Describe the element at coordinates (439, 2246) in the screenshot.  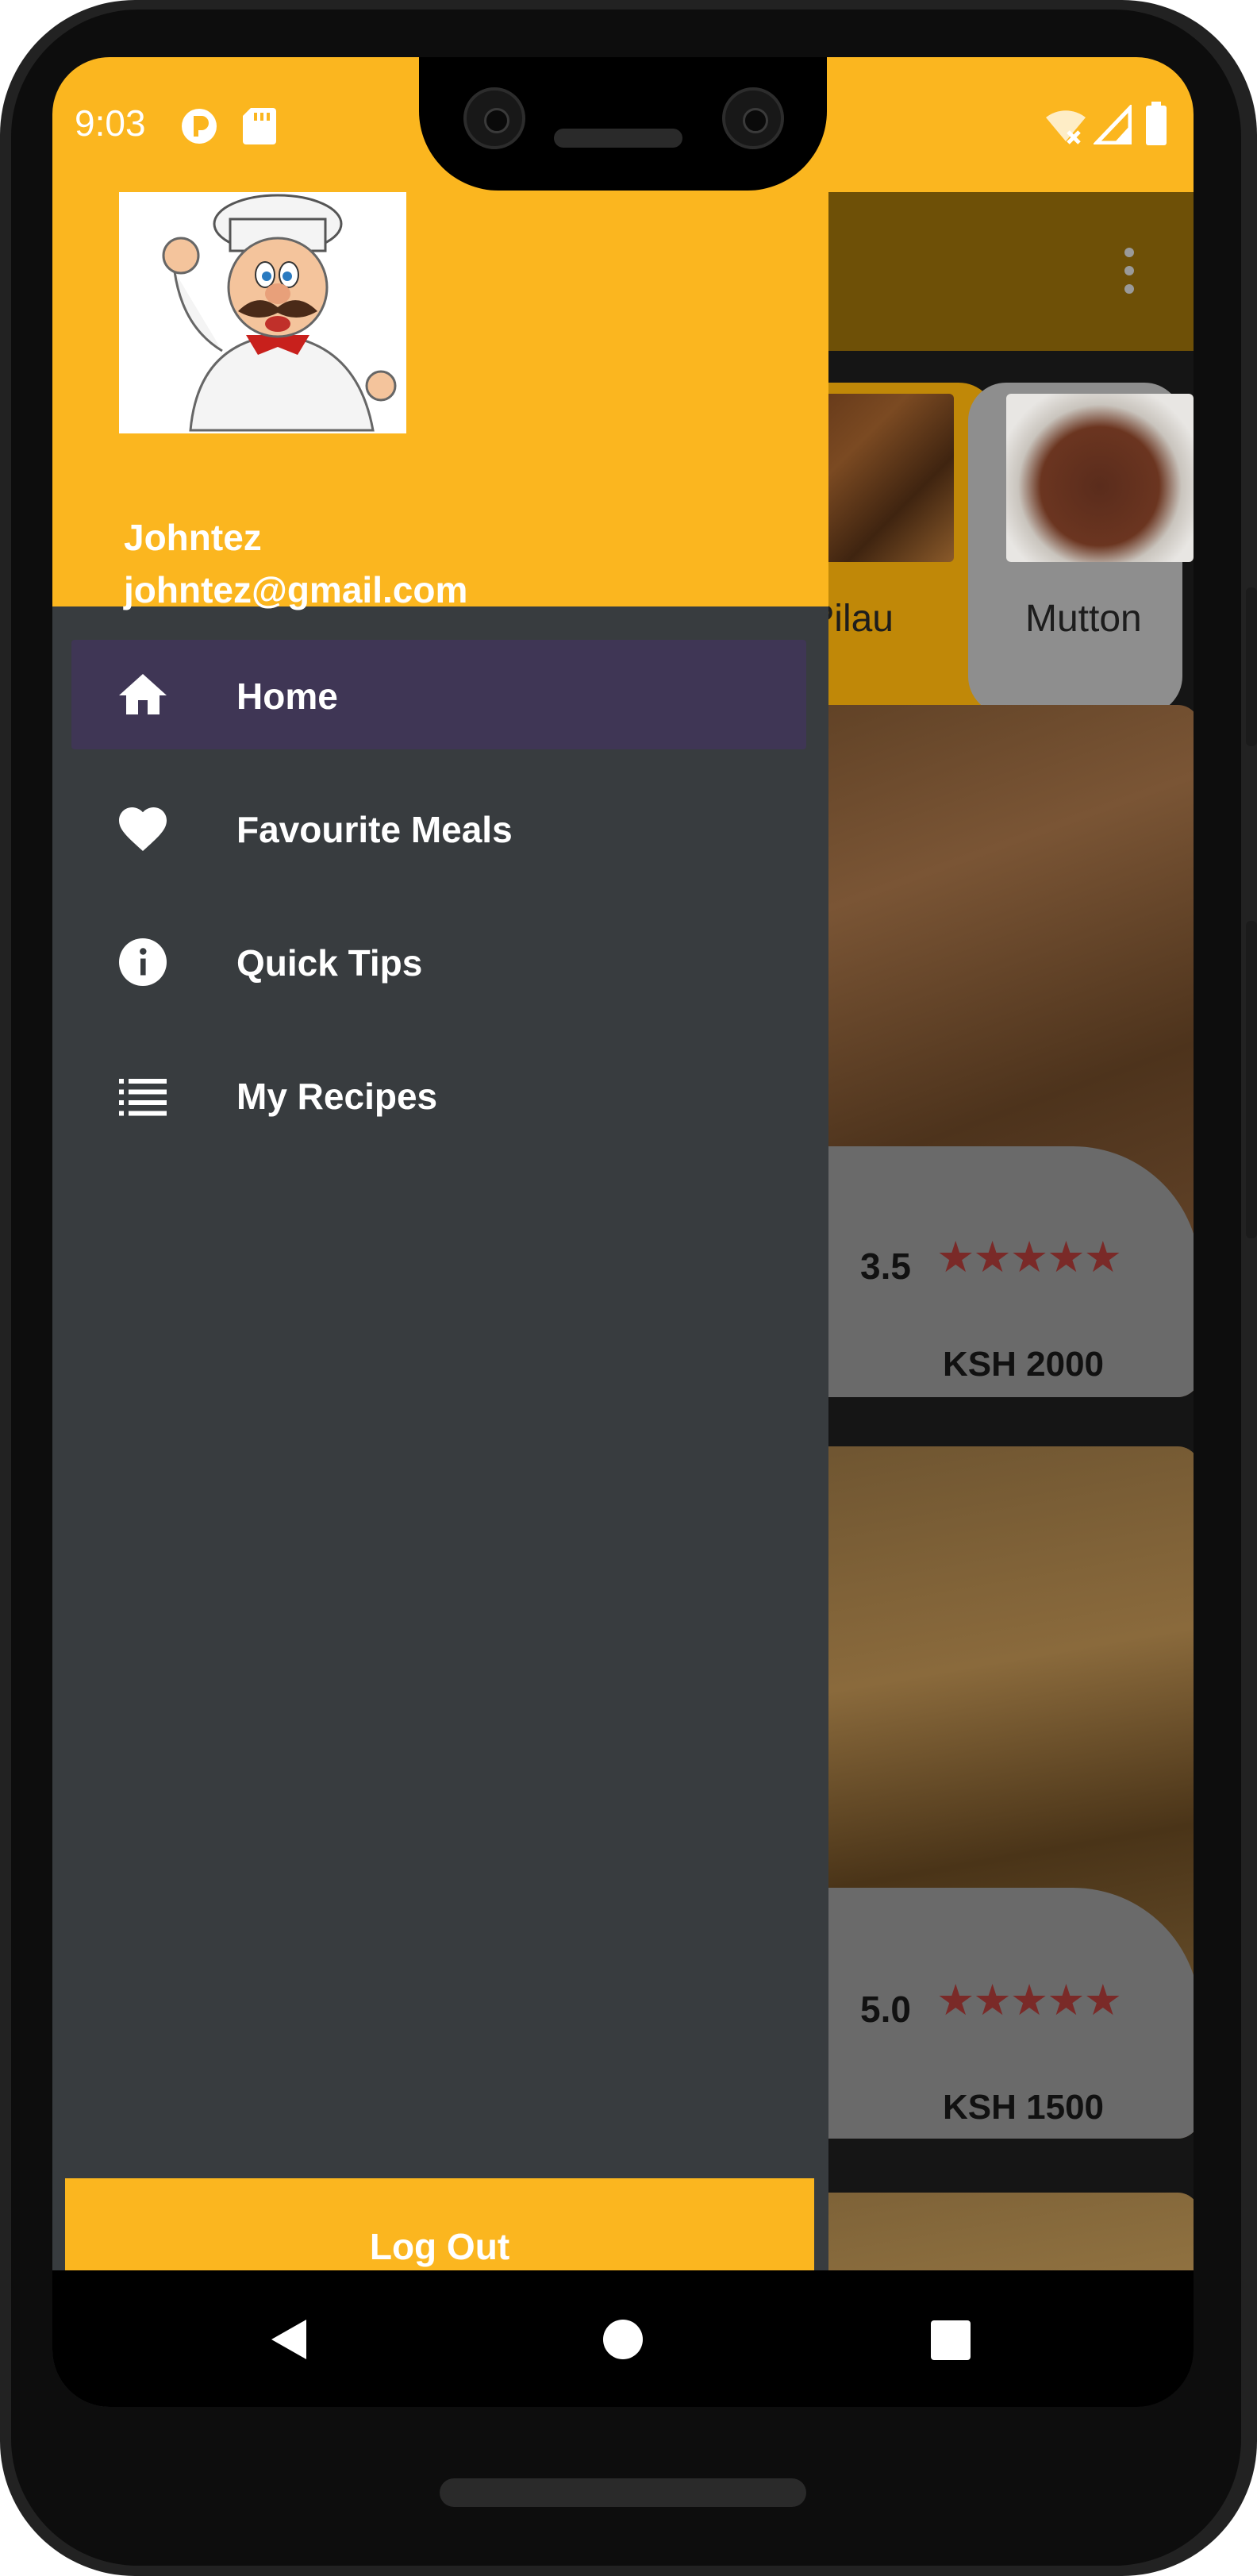
I see `logout-label: Log Out` at that location.